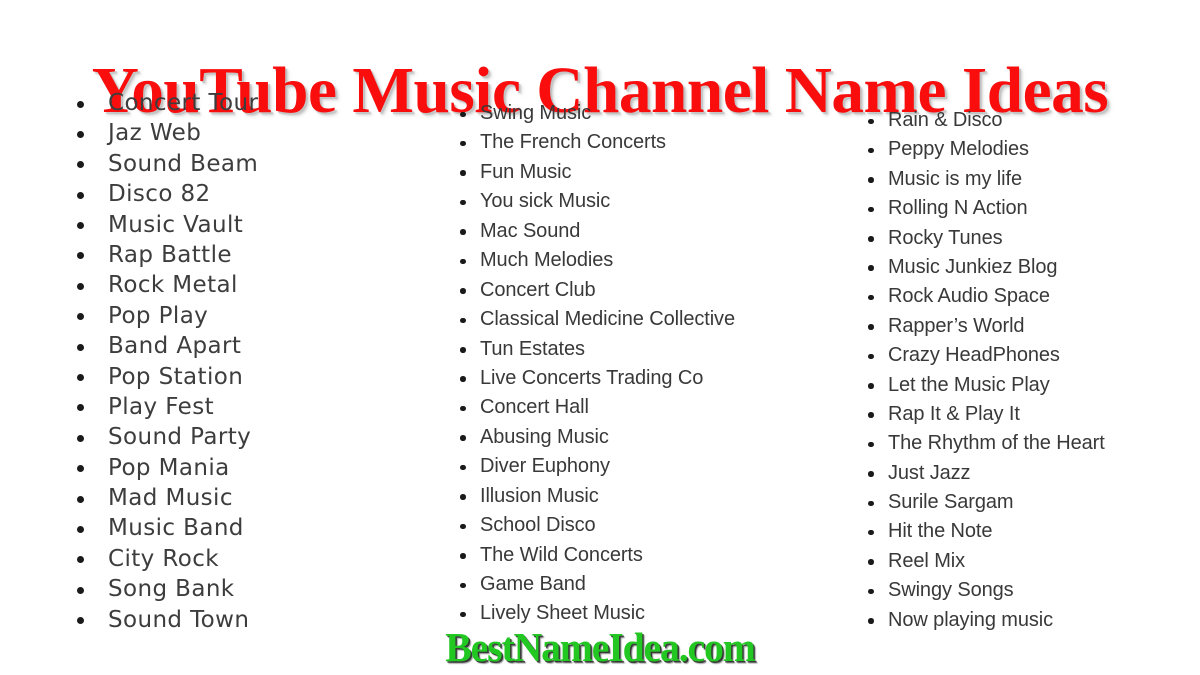 This screenshot has height=675, width=1200. What do you see at coordinates (955, 178) in the screenshot?
I see `list-item-label: Music is my life` at bounding box center [955, 178].